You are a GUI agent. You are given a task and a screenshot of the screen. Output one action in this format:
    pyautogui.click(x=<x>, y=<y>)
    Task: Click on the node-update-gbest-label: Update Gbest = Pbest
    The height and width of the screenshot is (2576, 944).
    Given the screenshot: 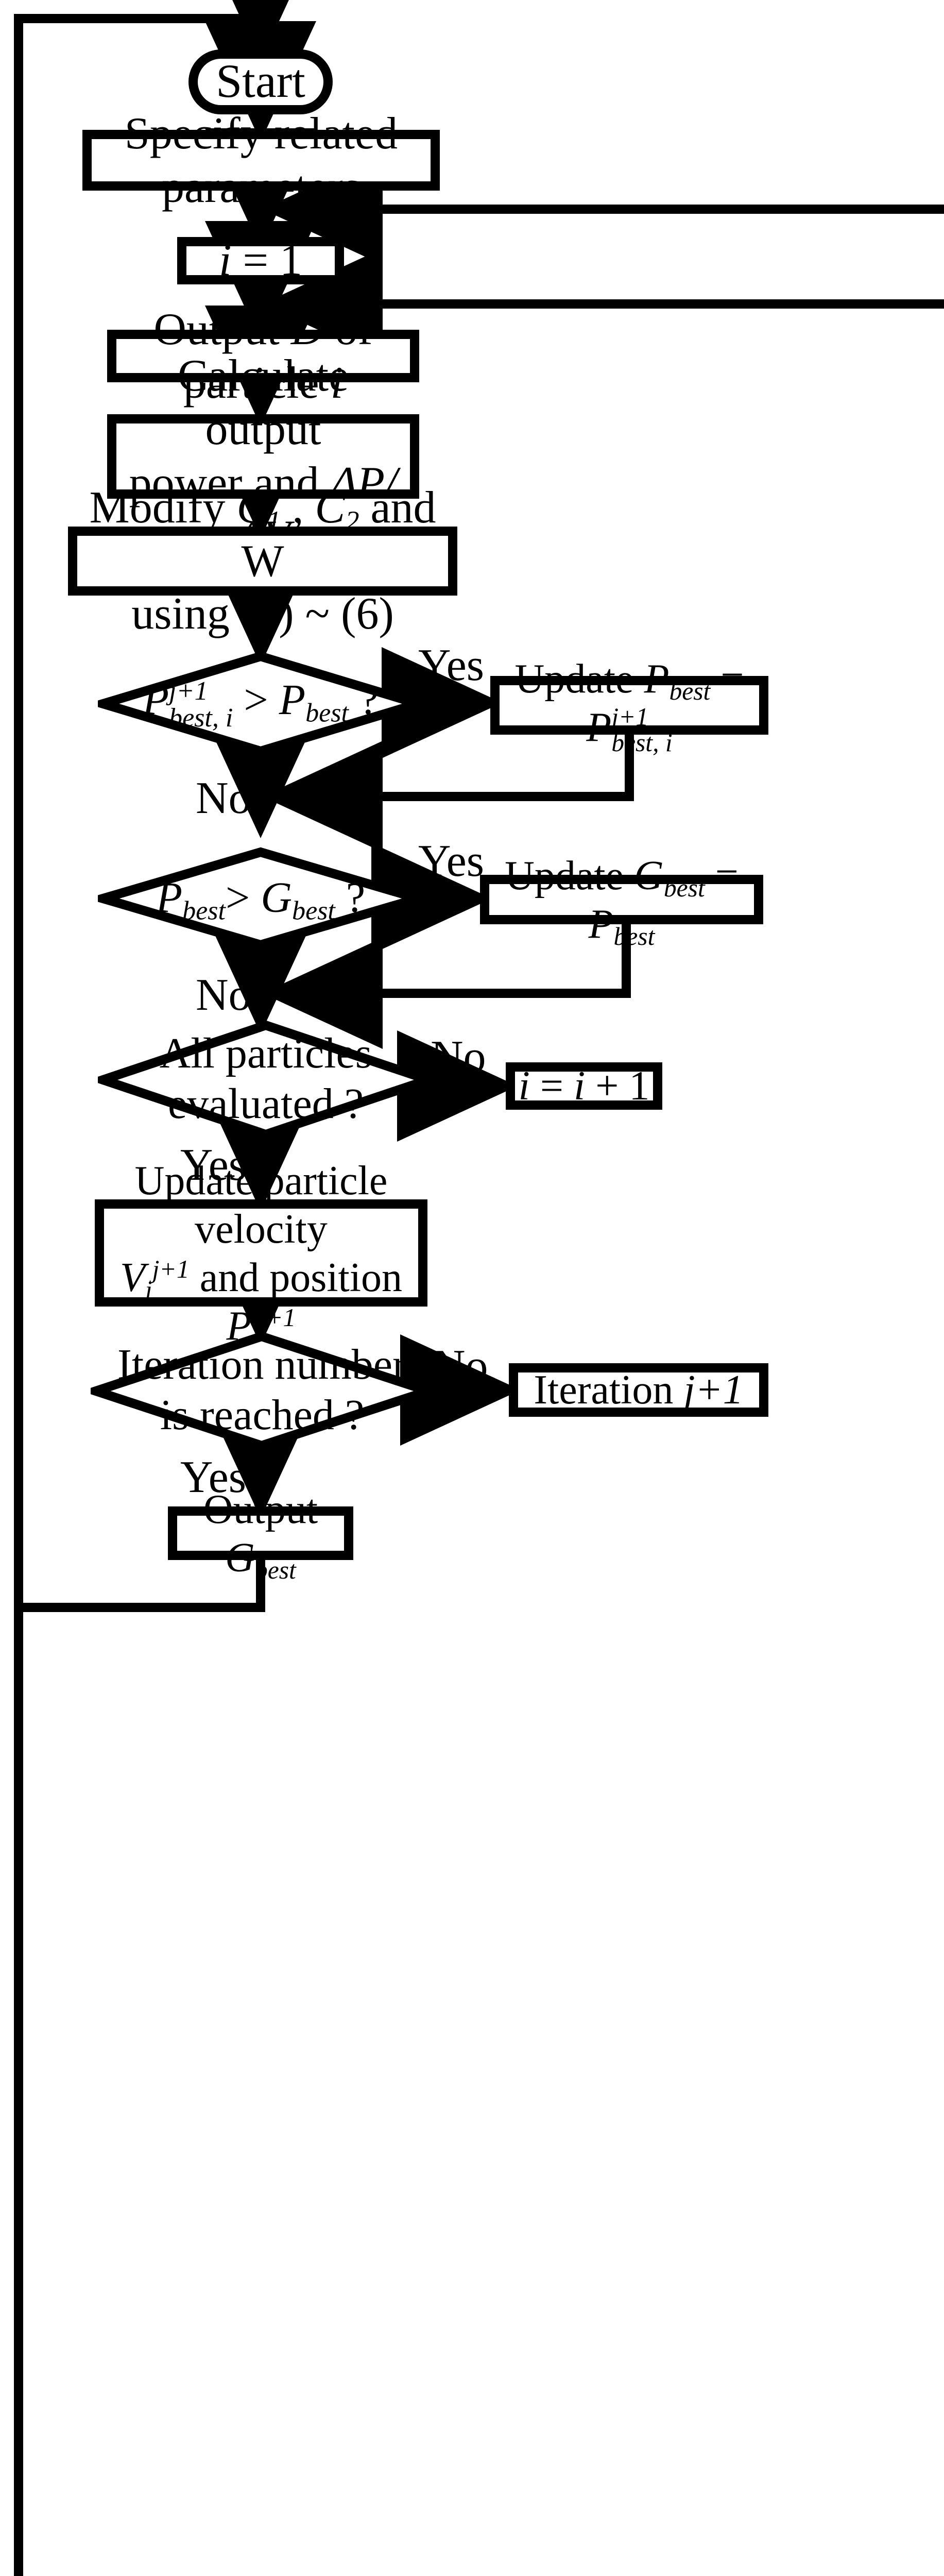 What is the action you would take?
    pyautogui.click(x=622, y=901)
    